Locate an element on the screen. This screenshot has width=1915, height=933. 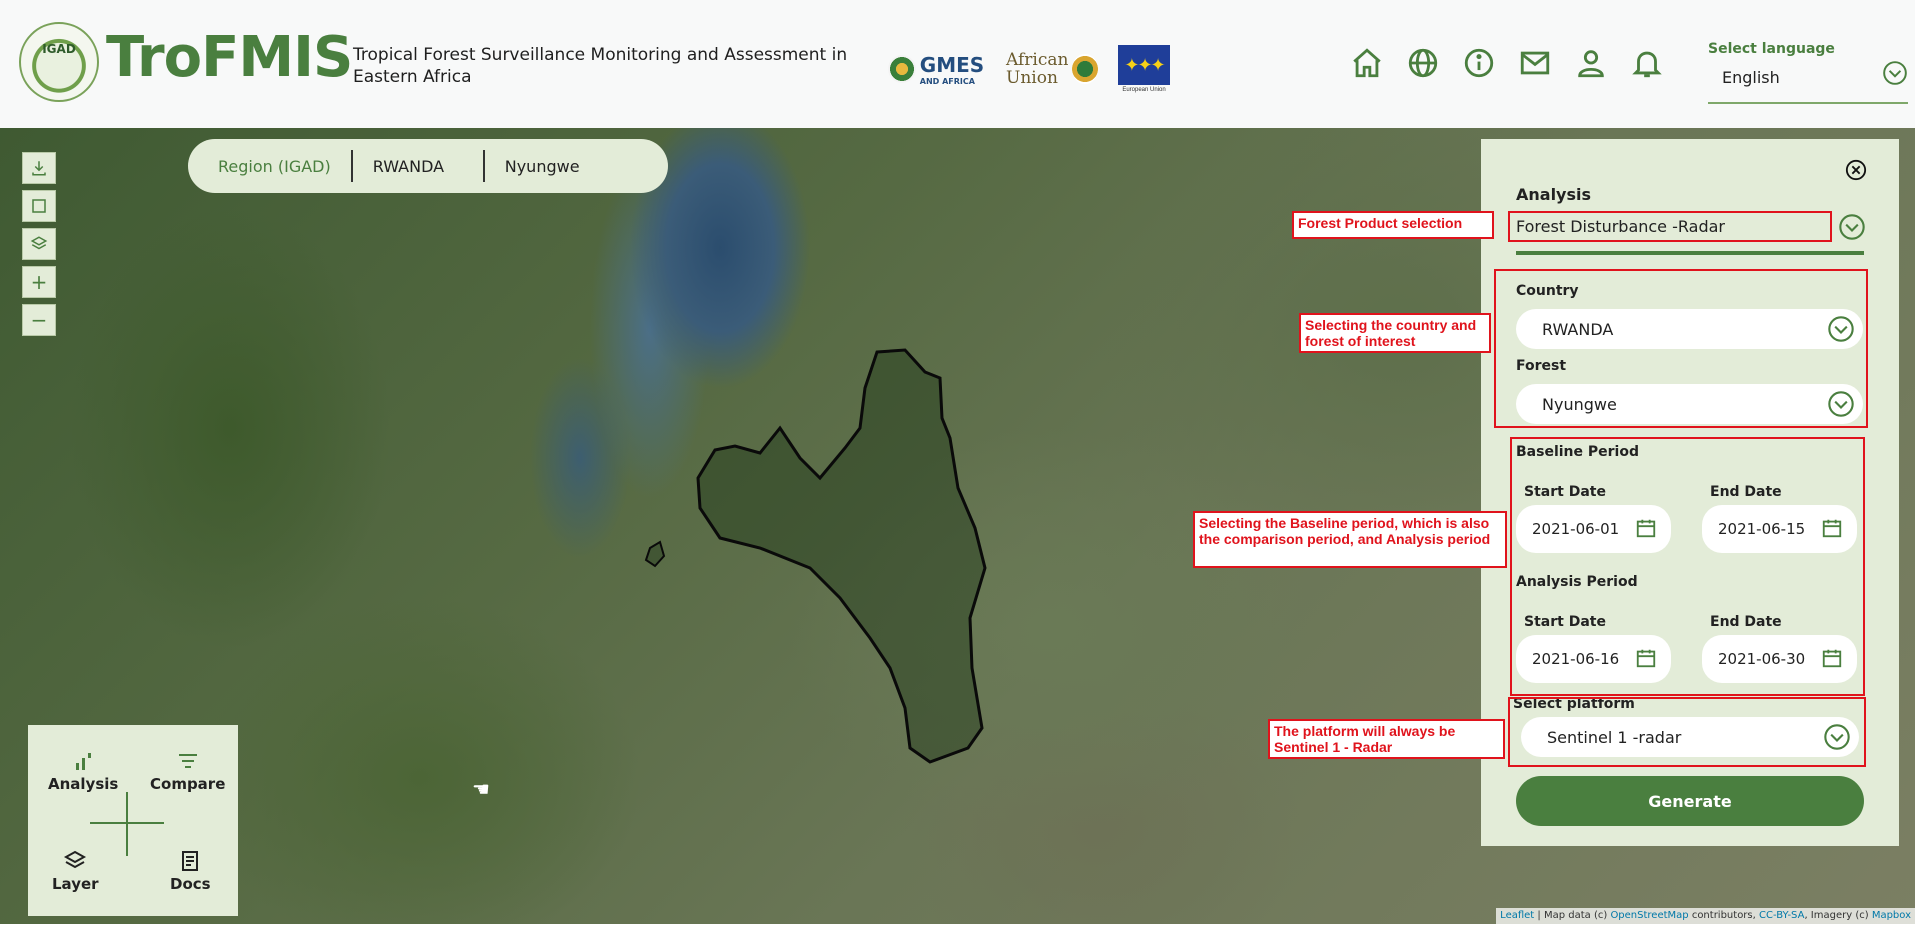
annotation-box-country-forest is located at coordinates (1681, 348).